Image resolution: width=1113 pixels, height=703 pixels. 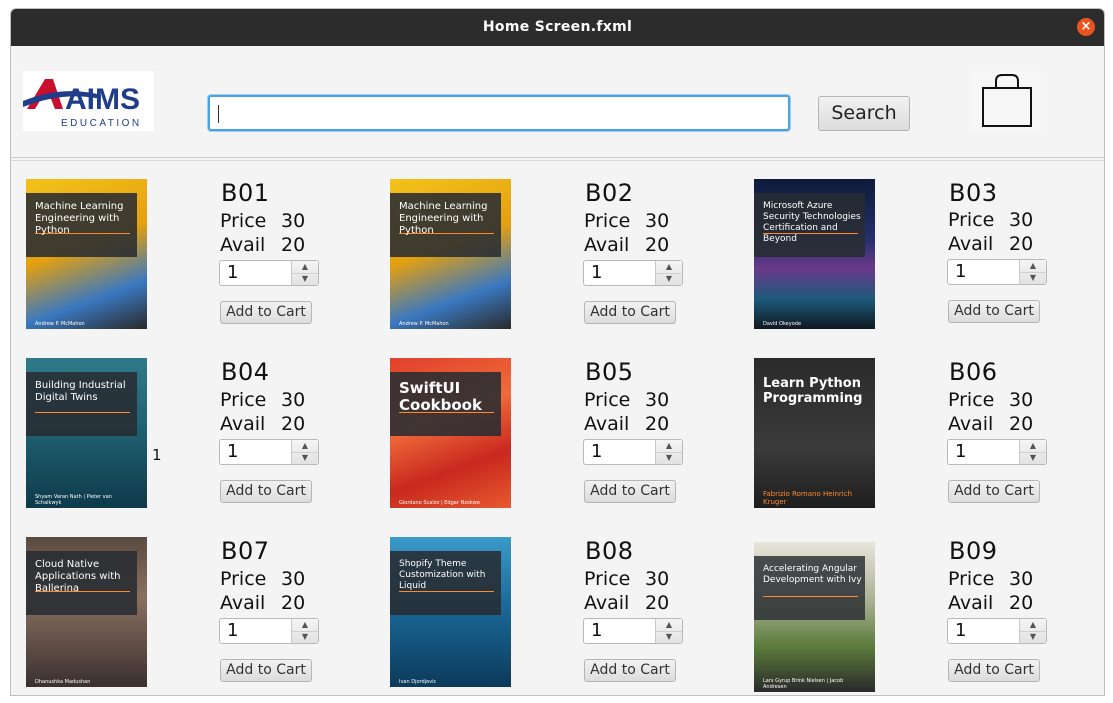 I want to click on stray-label: 1, so click(x=157, y=455).